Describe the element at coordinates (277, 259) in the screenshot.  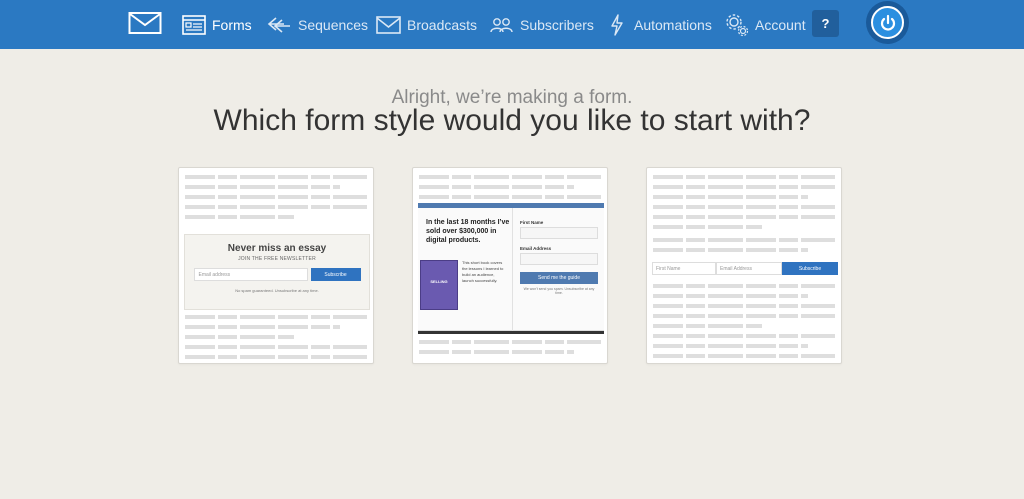
I see `form-subheading: JOIN THE FREE NEWSLETTER` at that location.